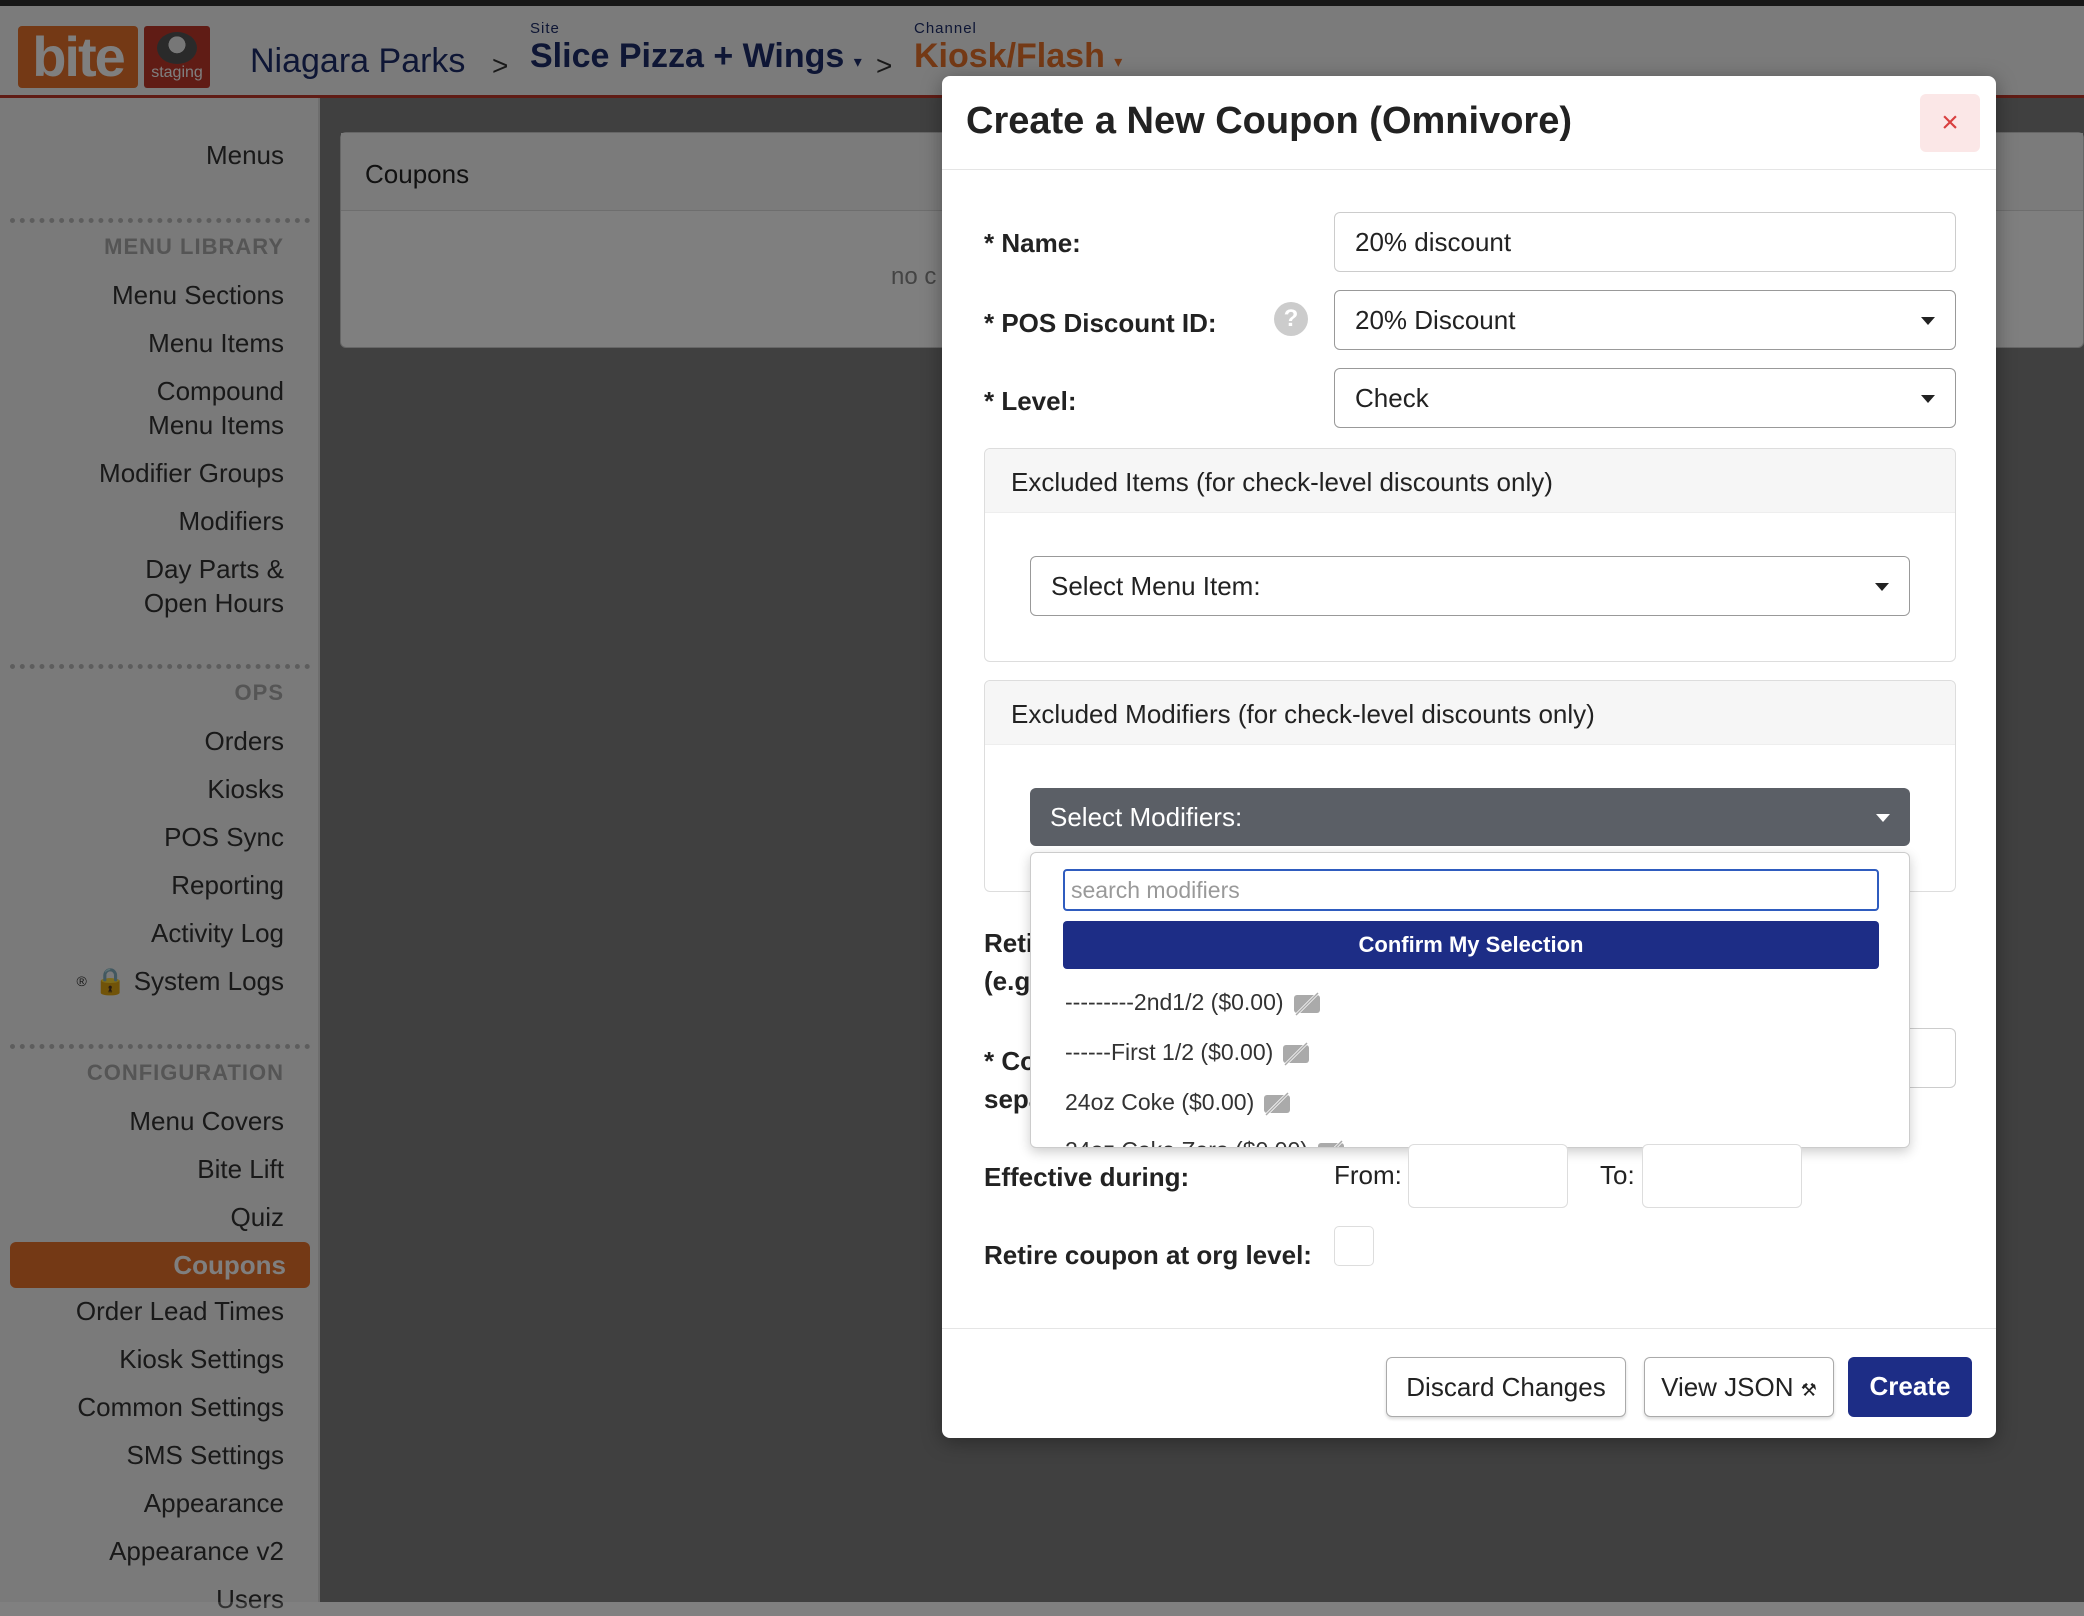 The image size is (2084, 1616). Describe the element at coordinates (1950, 123) in the screenshot. I see `close-icon: ×` at that location.